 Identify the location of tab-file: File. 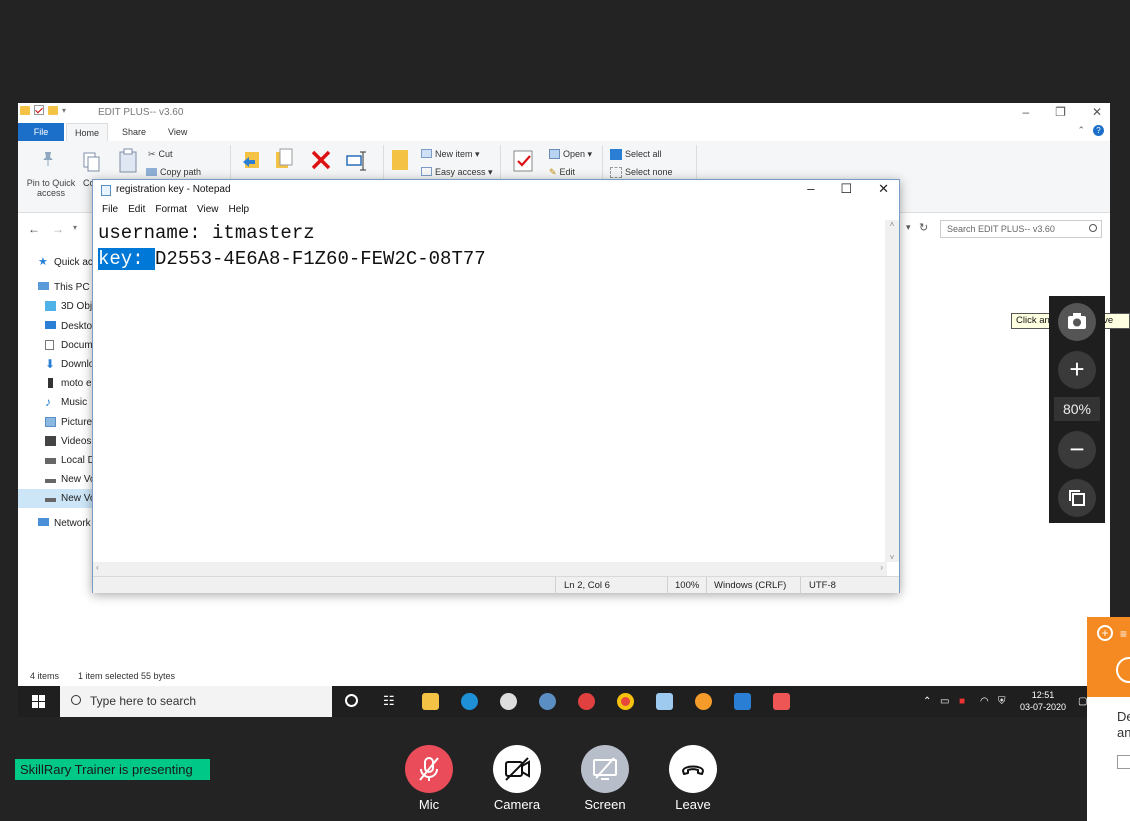
(41, 132).